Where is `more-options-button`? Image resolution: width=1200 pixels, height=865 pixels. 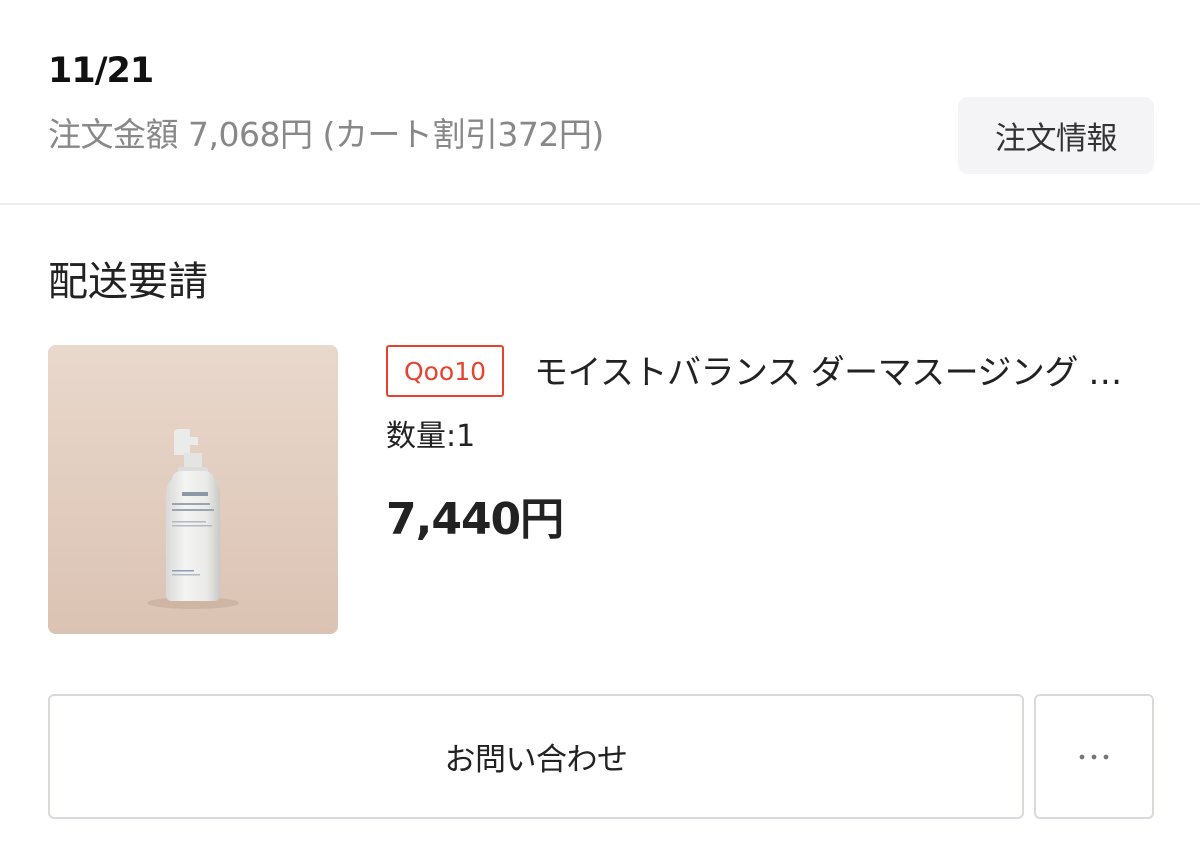 more-options-button is located at coordinates (1094, 756).